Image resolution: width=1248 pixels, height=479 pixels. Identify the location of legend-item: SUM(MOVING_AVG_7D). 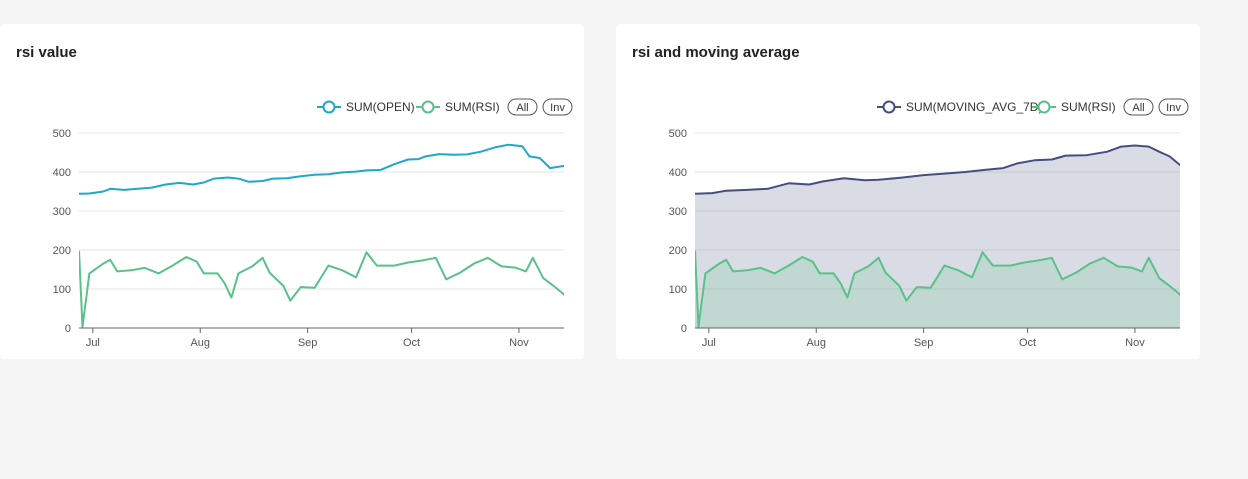
(959, 107).